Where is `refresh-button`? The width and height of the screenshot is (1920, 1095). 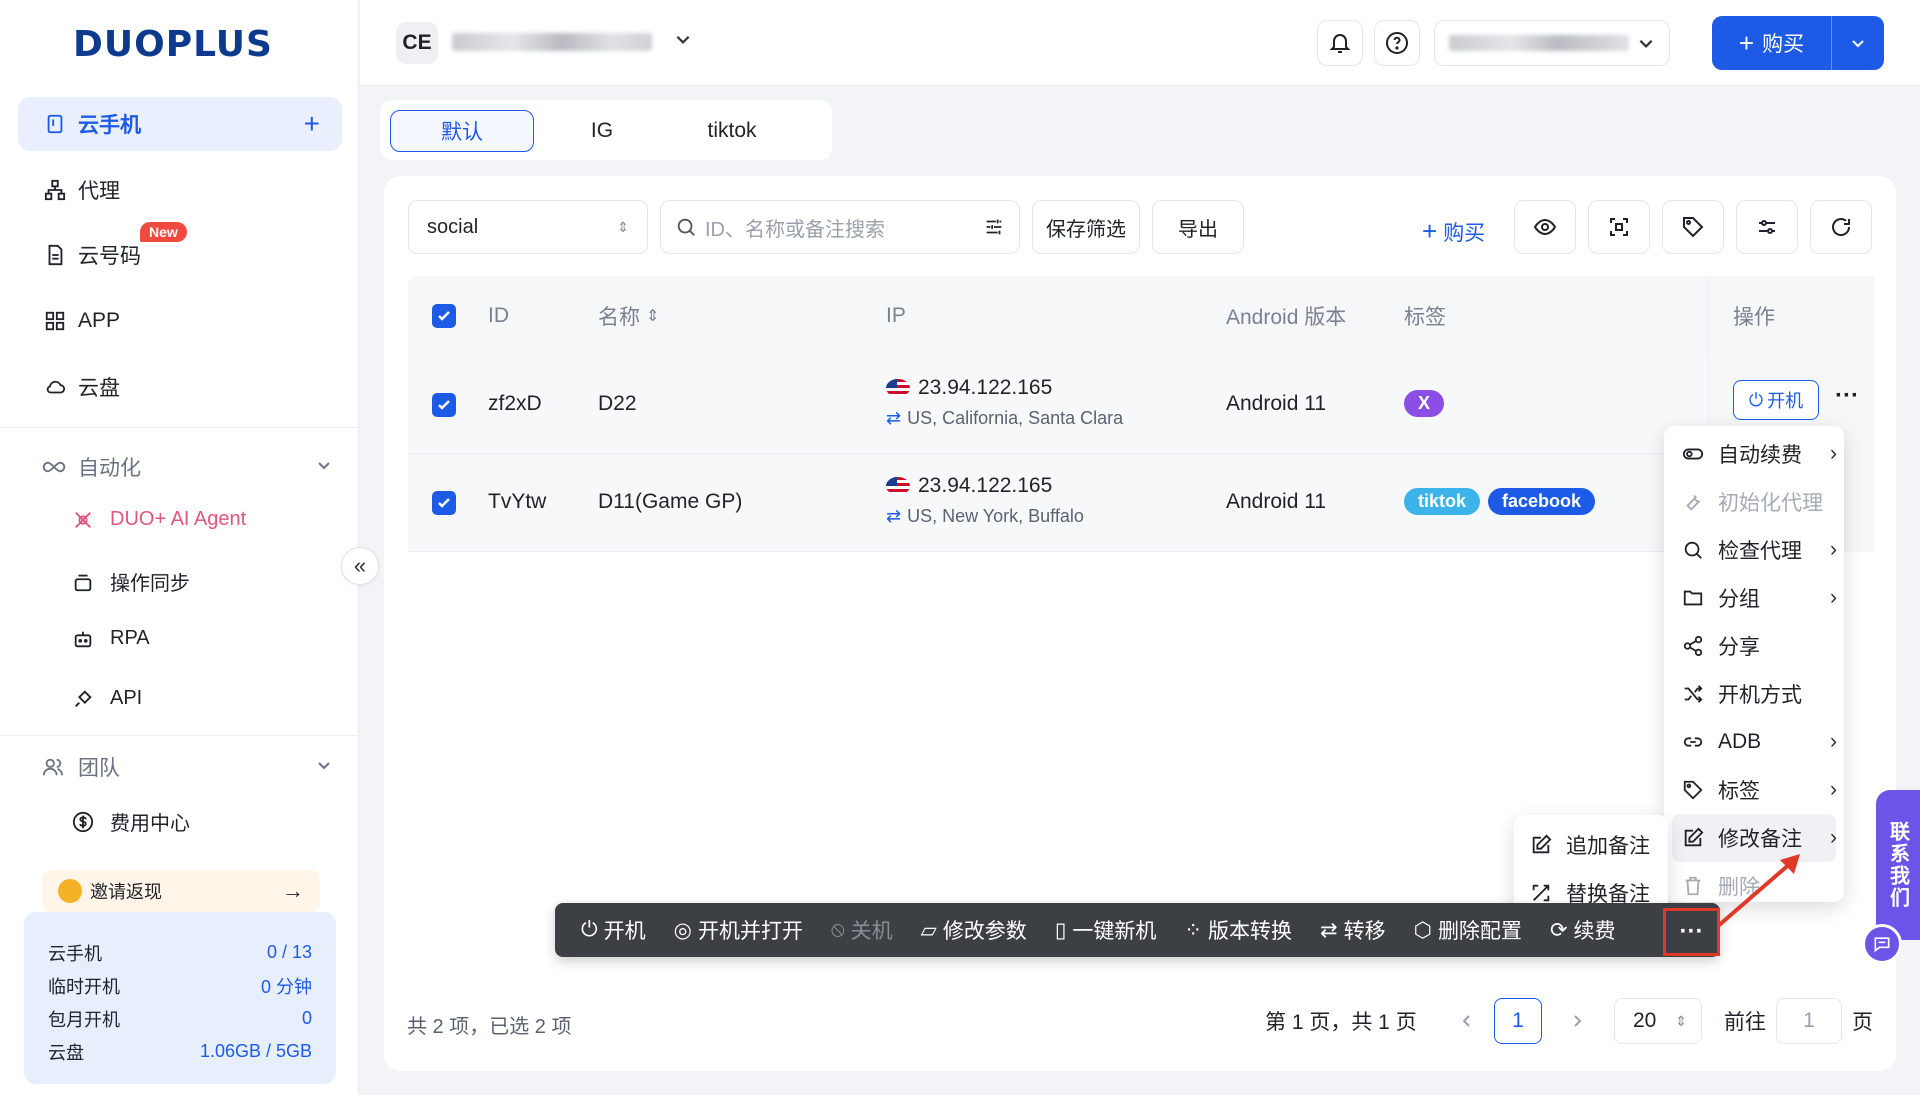 refresh-button is located at coordinates (1841, 227).